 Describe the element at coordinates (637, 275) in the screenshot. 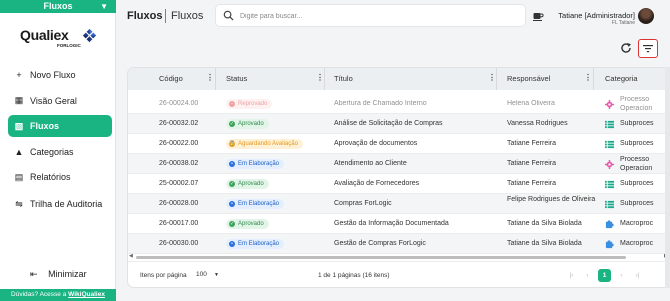

I see `last-page-button: ›|` at that location.